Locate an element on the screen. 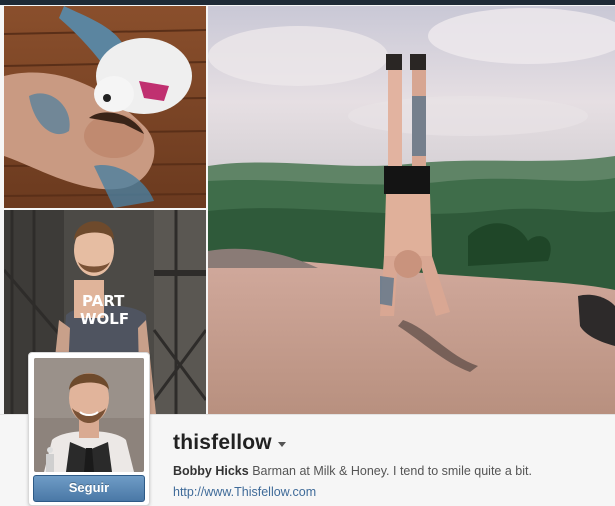  username-row: thisfellow is located at coordinates (229, 443).